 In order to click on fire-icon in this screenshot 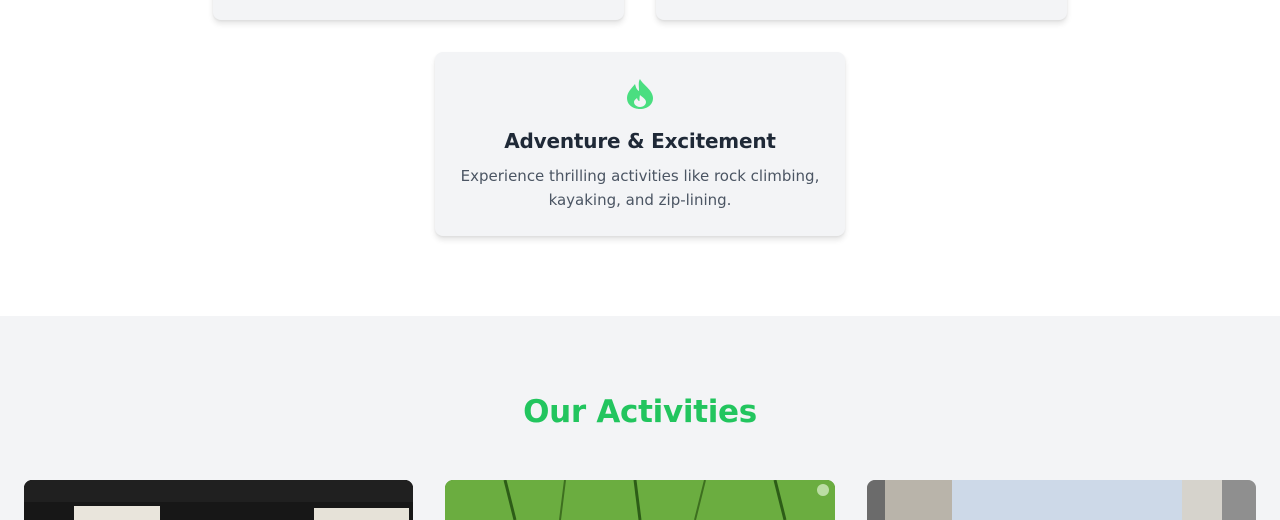, I will do `click(640, 94)`.